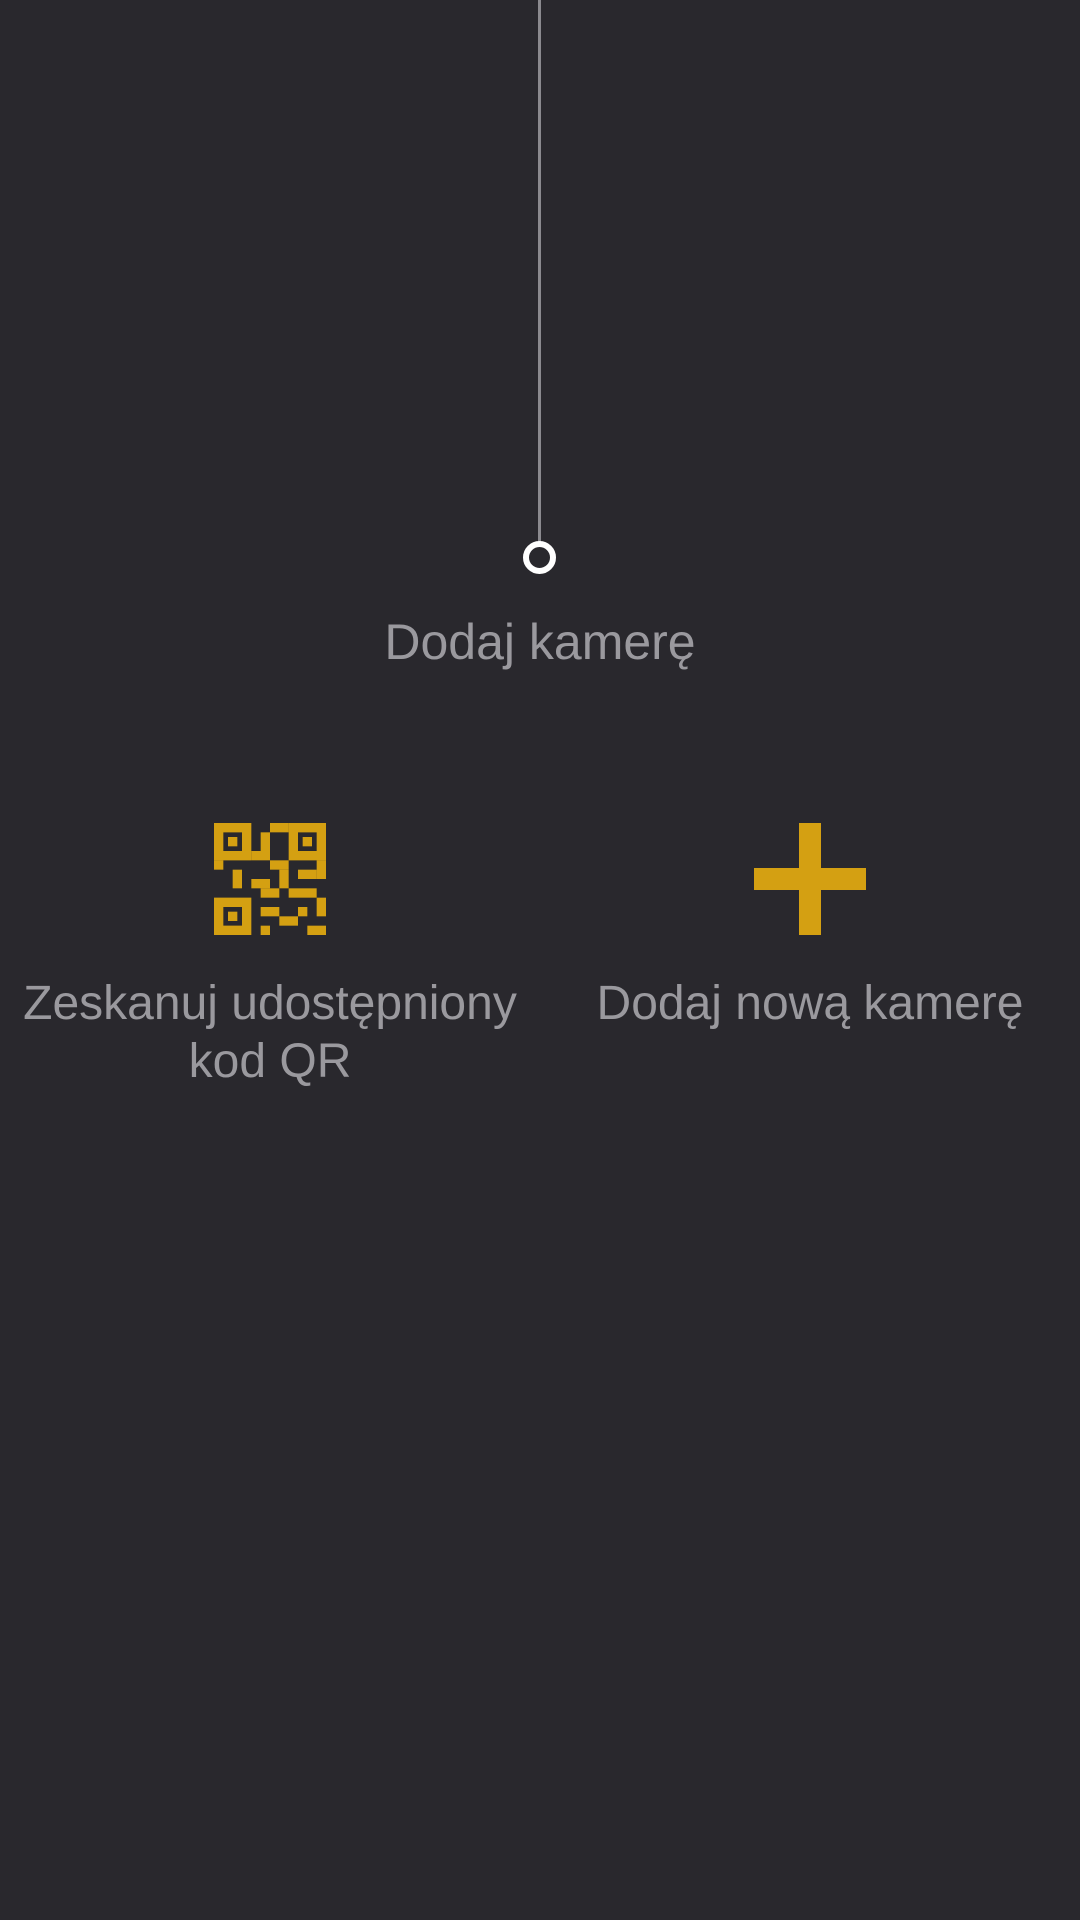  Describe the element at coordinates (539, 557) in the screenshot. I see `connector-node-icon` at that location.